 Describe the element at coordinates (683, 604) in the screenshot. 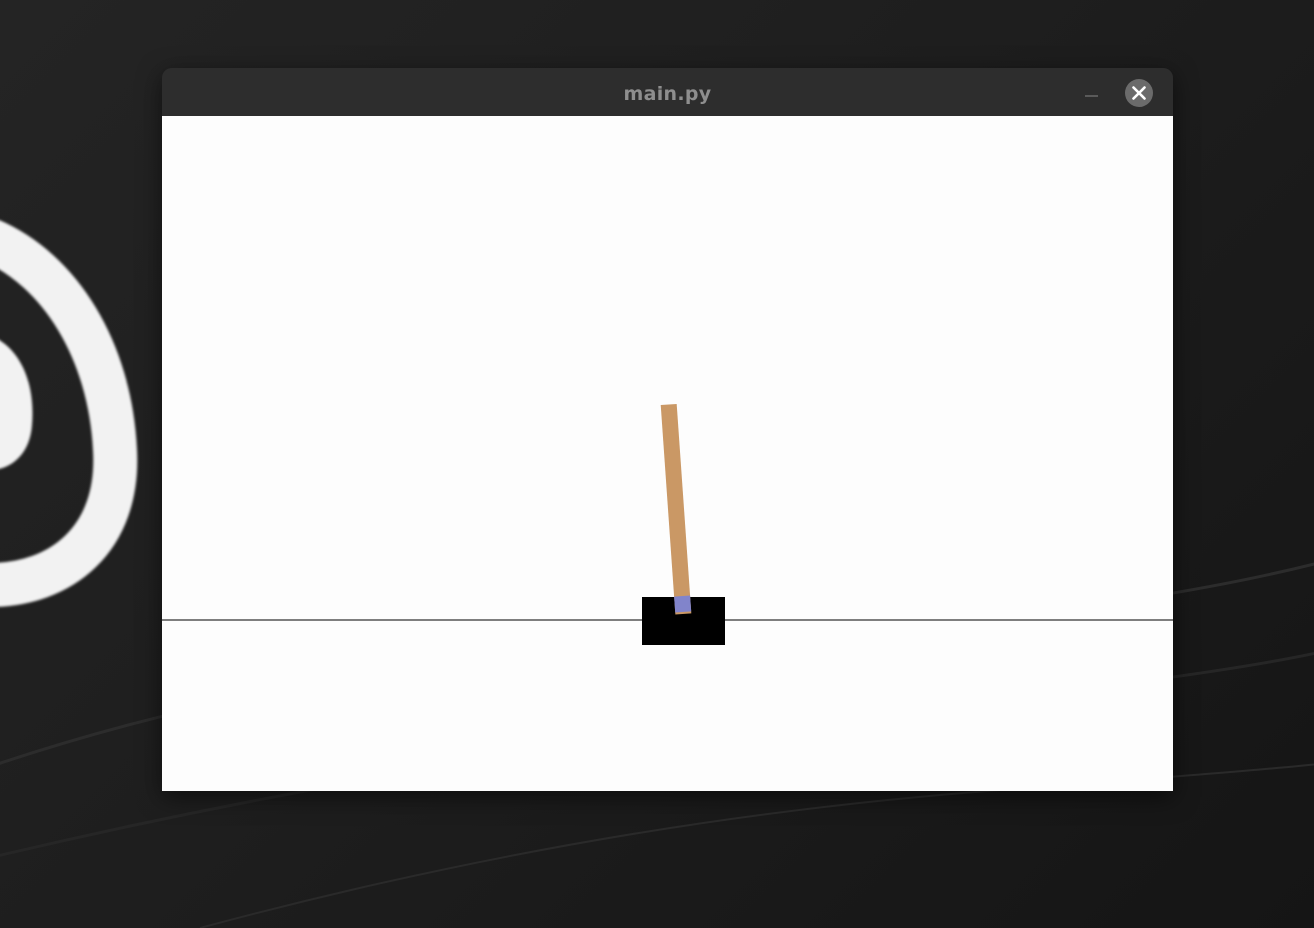

I see `pole-axle` at that location.